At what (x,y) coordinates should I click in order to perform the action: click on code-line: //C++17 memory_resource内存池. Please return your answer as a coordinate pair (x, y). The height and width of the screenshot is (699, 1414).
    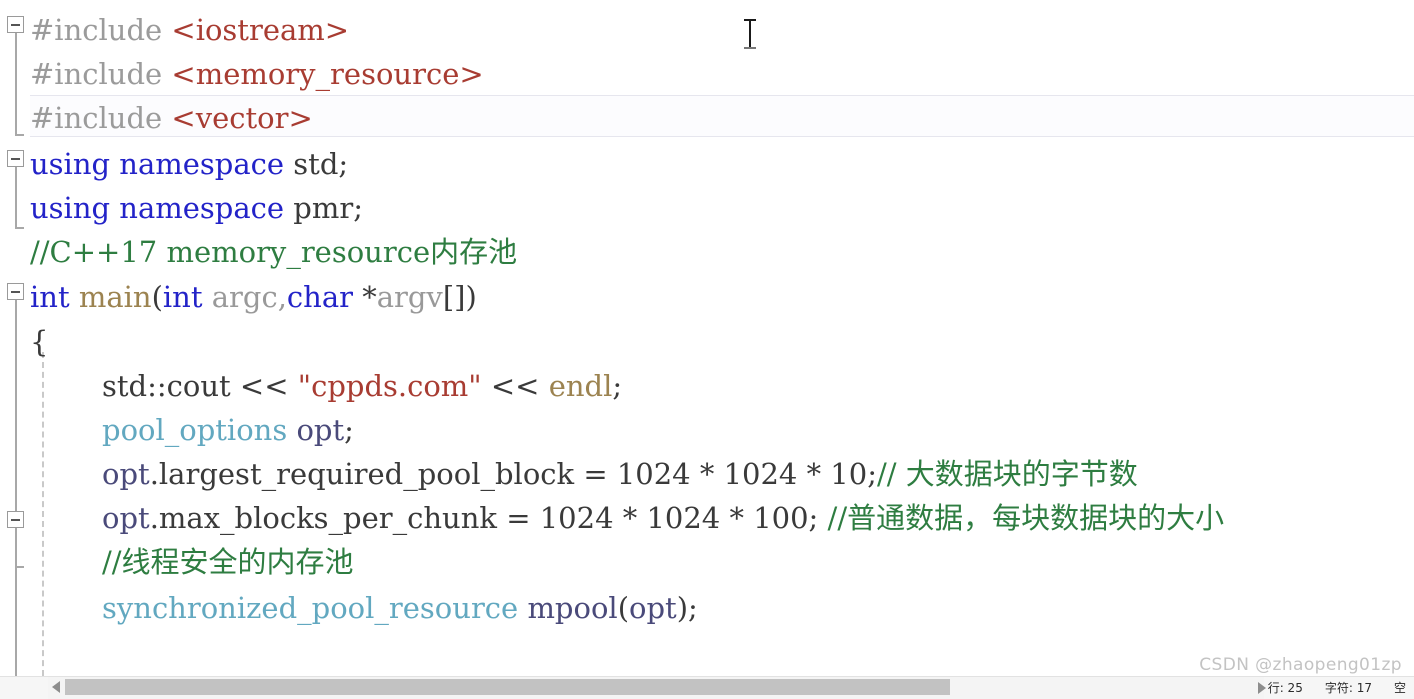
    Looking at the image, I should click on (273, 252).